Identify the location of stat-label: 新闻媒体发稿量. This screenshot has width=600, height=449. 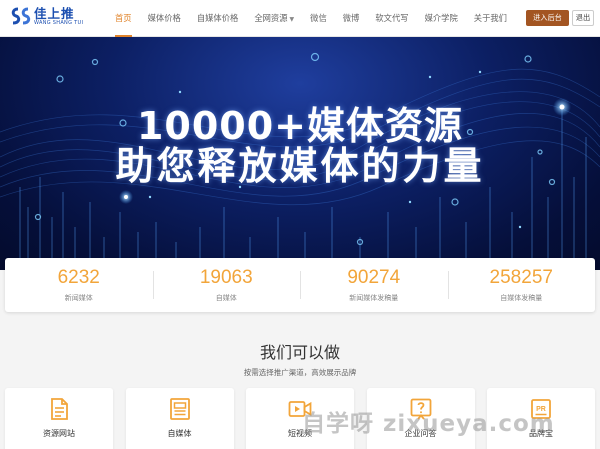
(374, 298).